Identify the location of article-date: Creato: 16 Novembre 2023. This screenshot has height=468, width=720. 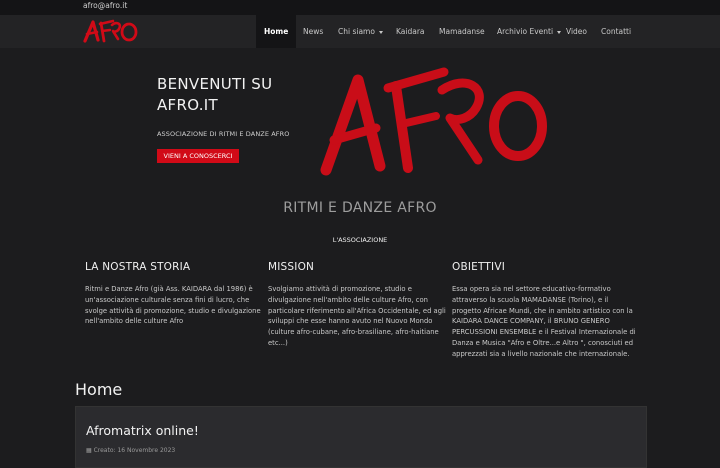
(134, 450).